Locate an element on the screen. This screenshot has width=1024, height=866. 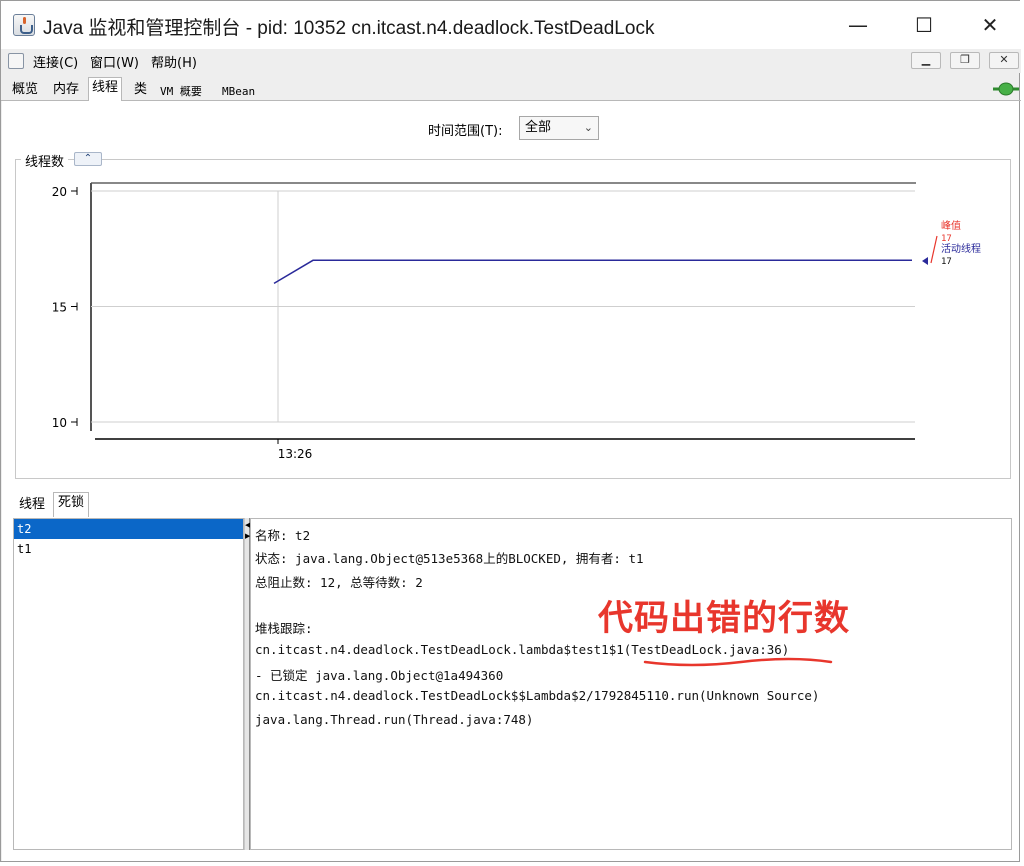
subtab-threads: 线程 is located at coordinates (32, 506).